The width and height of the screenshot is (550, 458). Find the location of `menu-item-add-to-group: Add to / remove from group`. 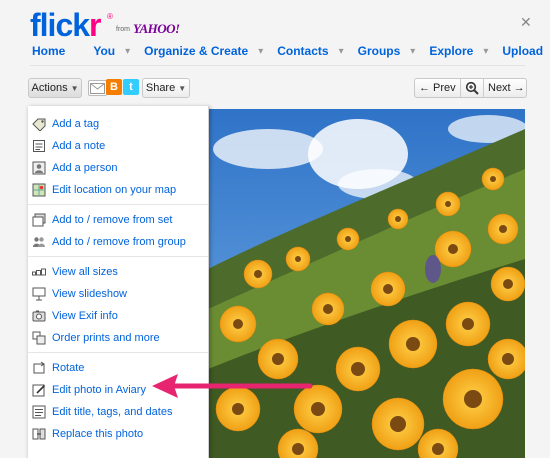

menu-item-add-to-group: Add to / remove from group is located at coordinates (118, 242).